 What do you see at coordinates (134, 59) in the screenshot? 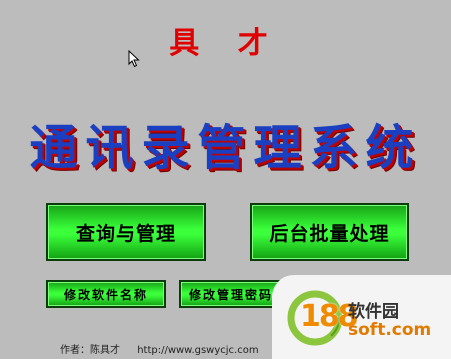
I see `mouse-cursor-icon` at bounding box center [134, 59].